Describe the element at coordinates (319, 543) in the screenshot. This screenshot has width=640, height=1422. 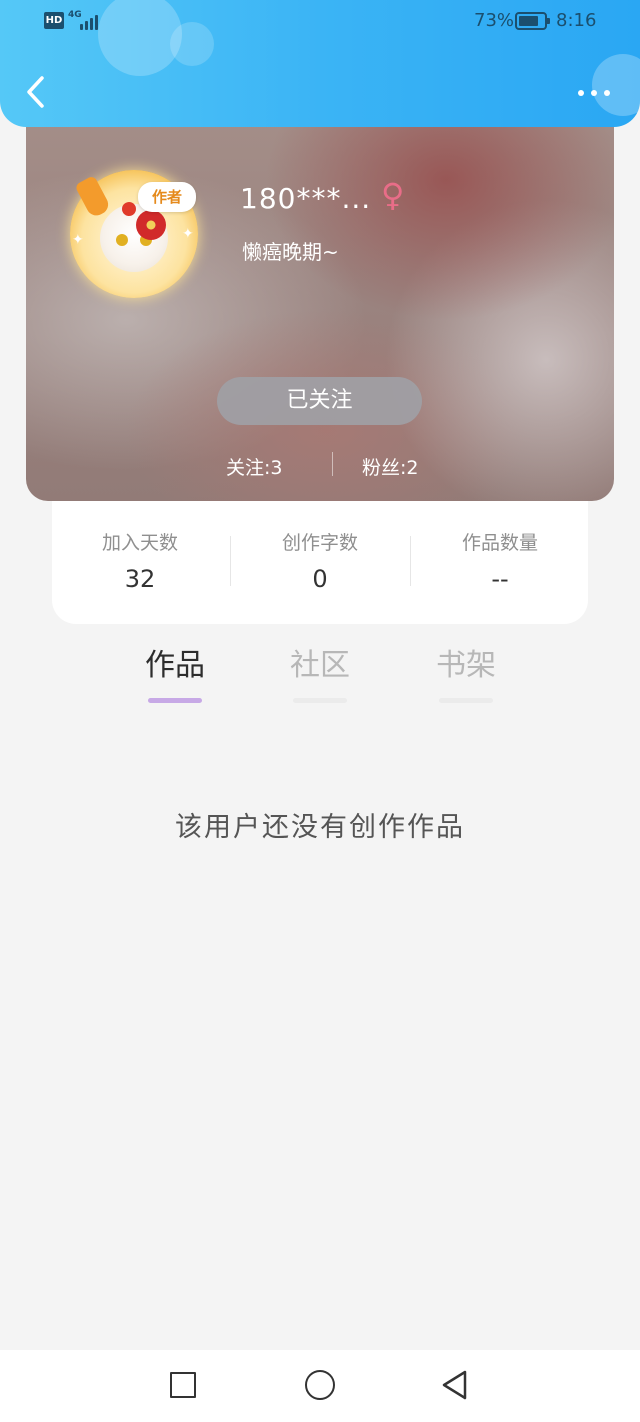
I see `stat-label: 创作字数` at that location.